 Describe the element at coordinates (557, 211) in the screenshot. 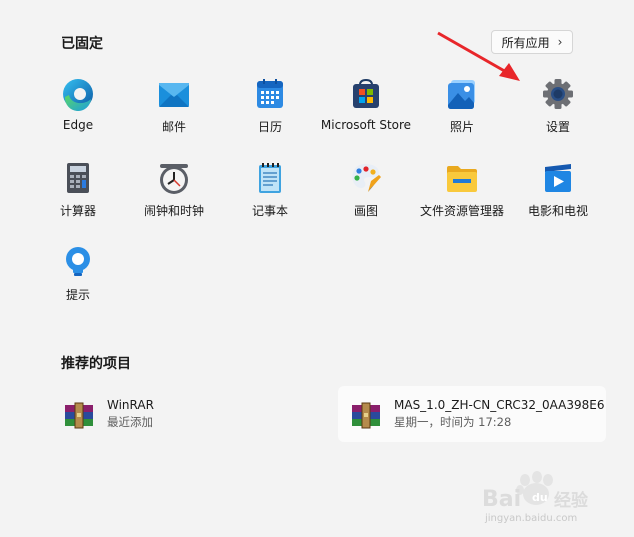

I see `app-label: 电影和电视` at that location.